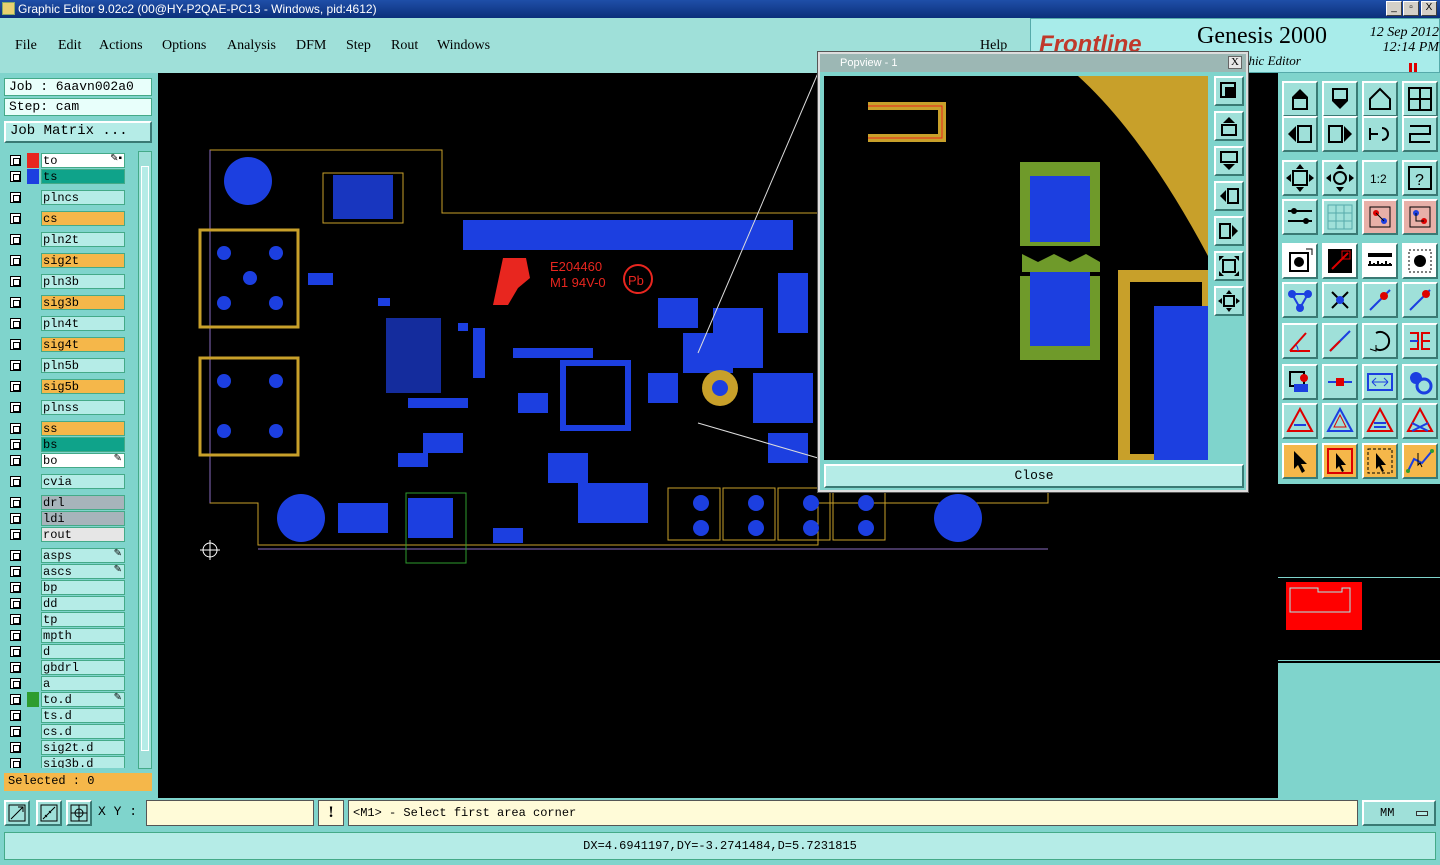 The width and height of the screenshot is (1440, 865). Describe the element at coordinates (83, 218) in the screenshot. I see `layer-name: cs` at that location.